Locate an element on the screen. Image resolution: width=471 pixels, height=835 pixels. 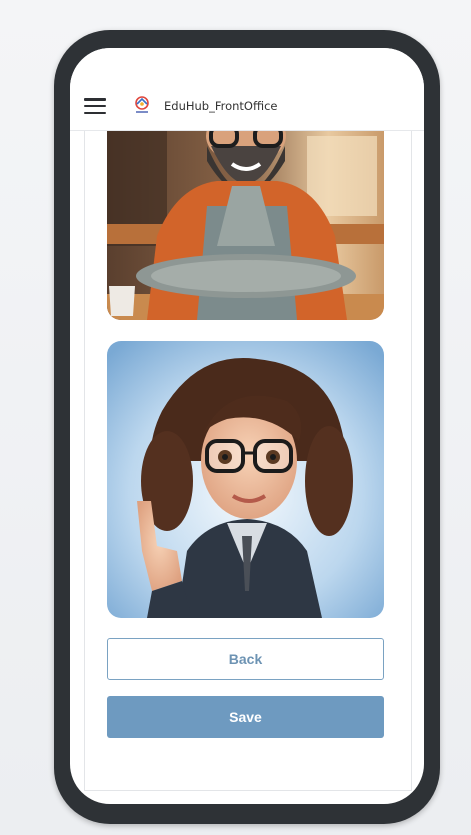
bearded-man-avatar is located at coordinates (245, 223).